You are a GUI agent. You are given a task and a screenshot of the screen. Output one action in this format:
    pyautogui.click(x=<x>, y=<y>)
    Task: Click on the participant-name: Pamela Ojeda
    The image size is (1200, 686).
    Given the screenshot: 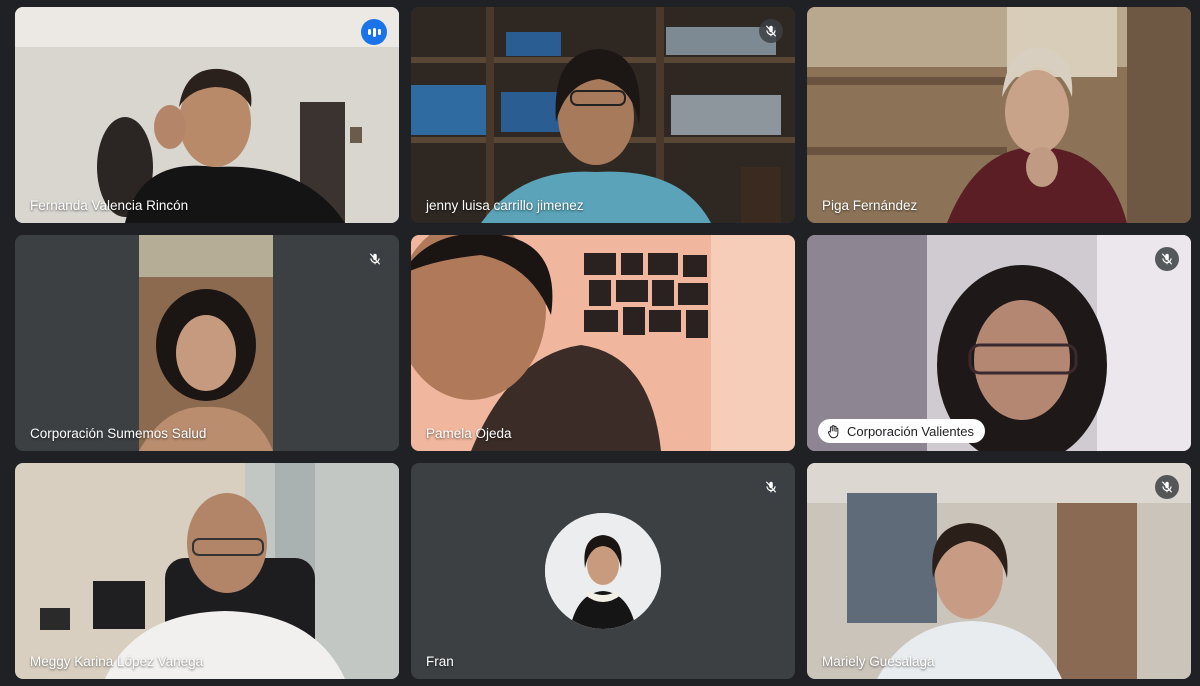 What is the action you would take?
    pyautogui.click(x=469, y=433)
    